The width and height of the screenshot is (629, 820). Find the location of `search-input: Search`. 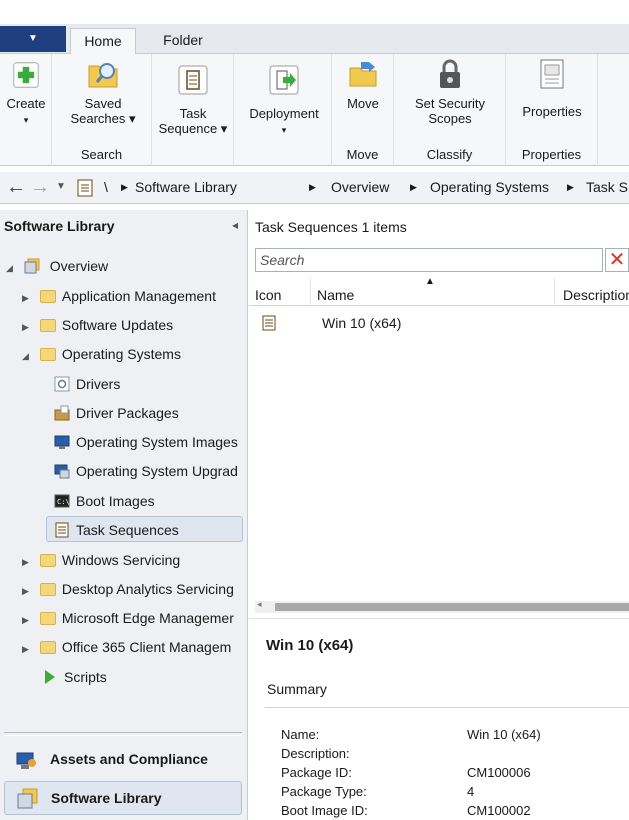

search-input: Search is located at coordinates (429, 260).